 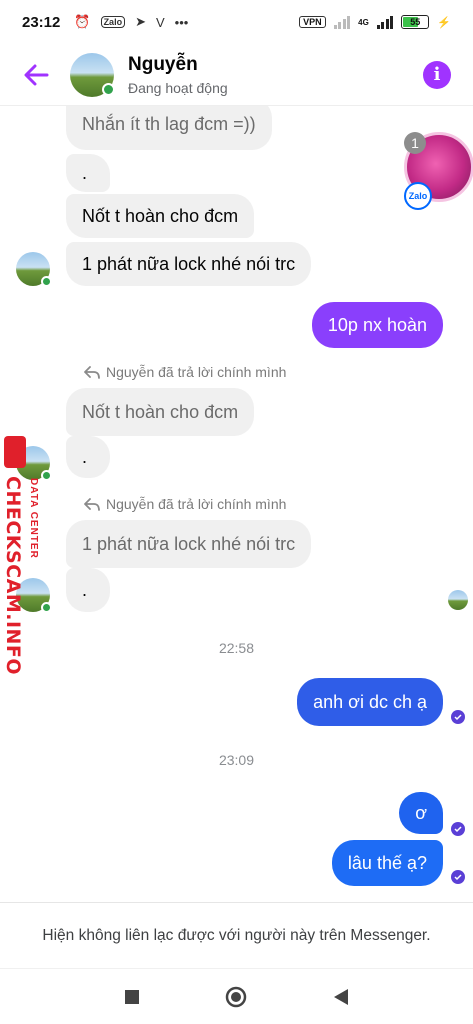 I want to click on status-time: 23:12, so click(x=41, y=22).